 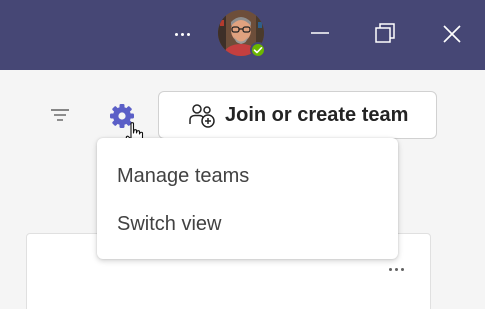 I want to click on minimize-icon, so click(x=320, y=34).